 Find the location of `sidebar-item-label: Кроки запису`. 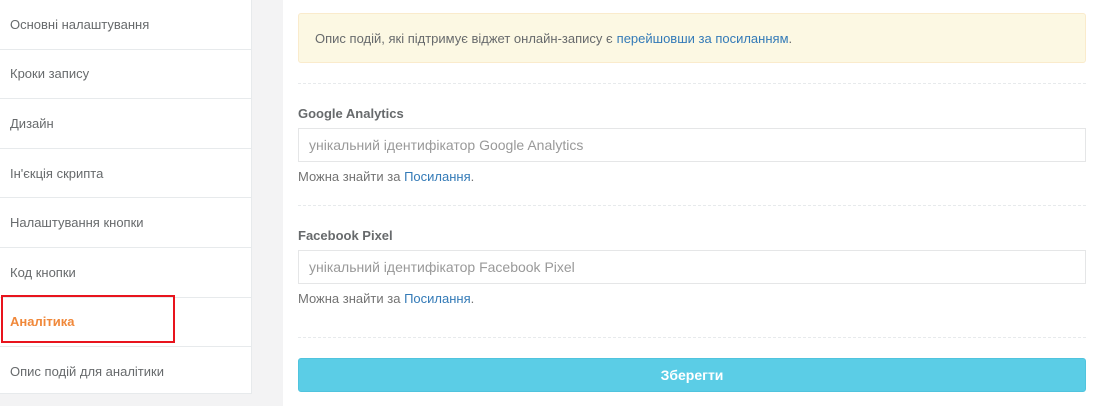

sidebar-item-label: Кроки запису is located at coordinates (50, 74).